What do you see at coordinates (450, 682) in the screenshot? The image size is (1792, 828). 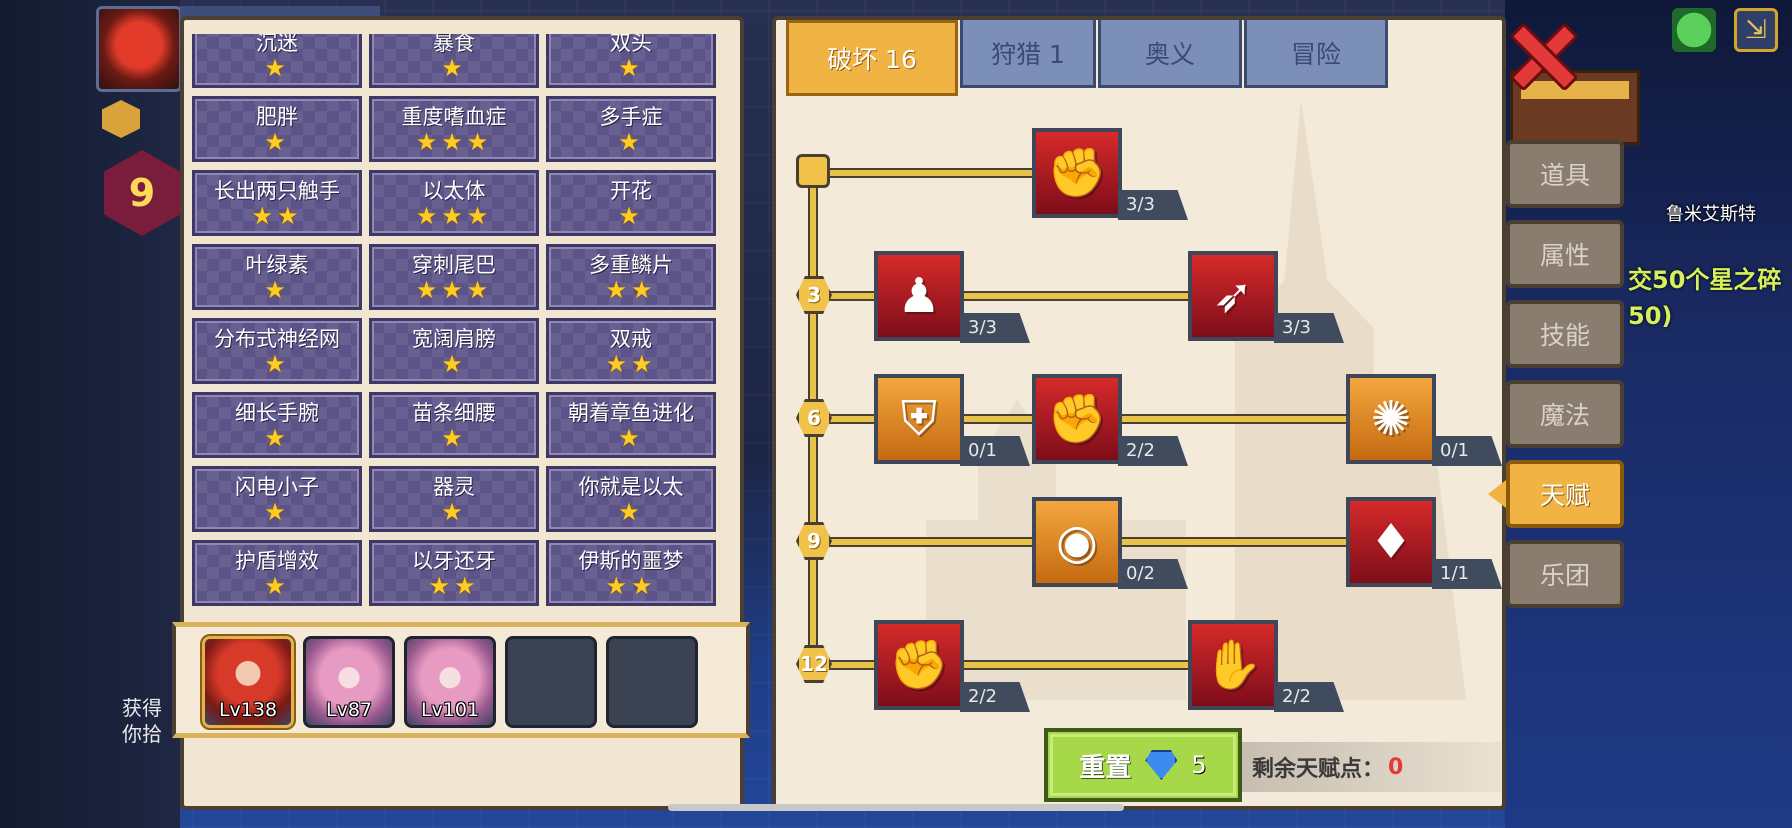 I see `party-slot: Lv101` at bounding box center [450, 682].